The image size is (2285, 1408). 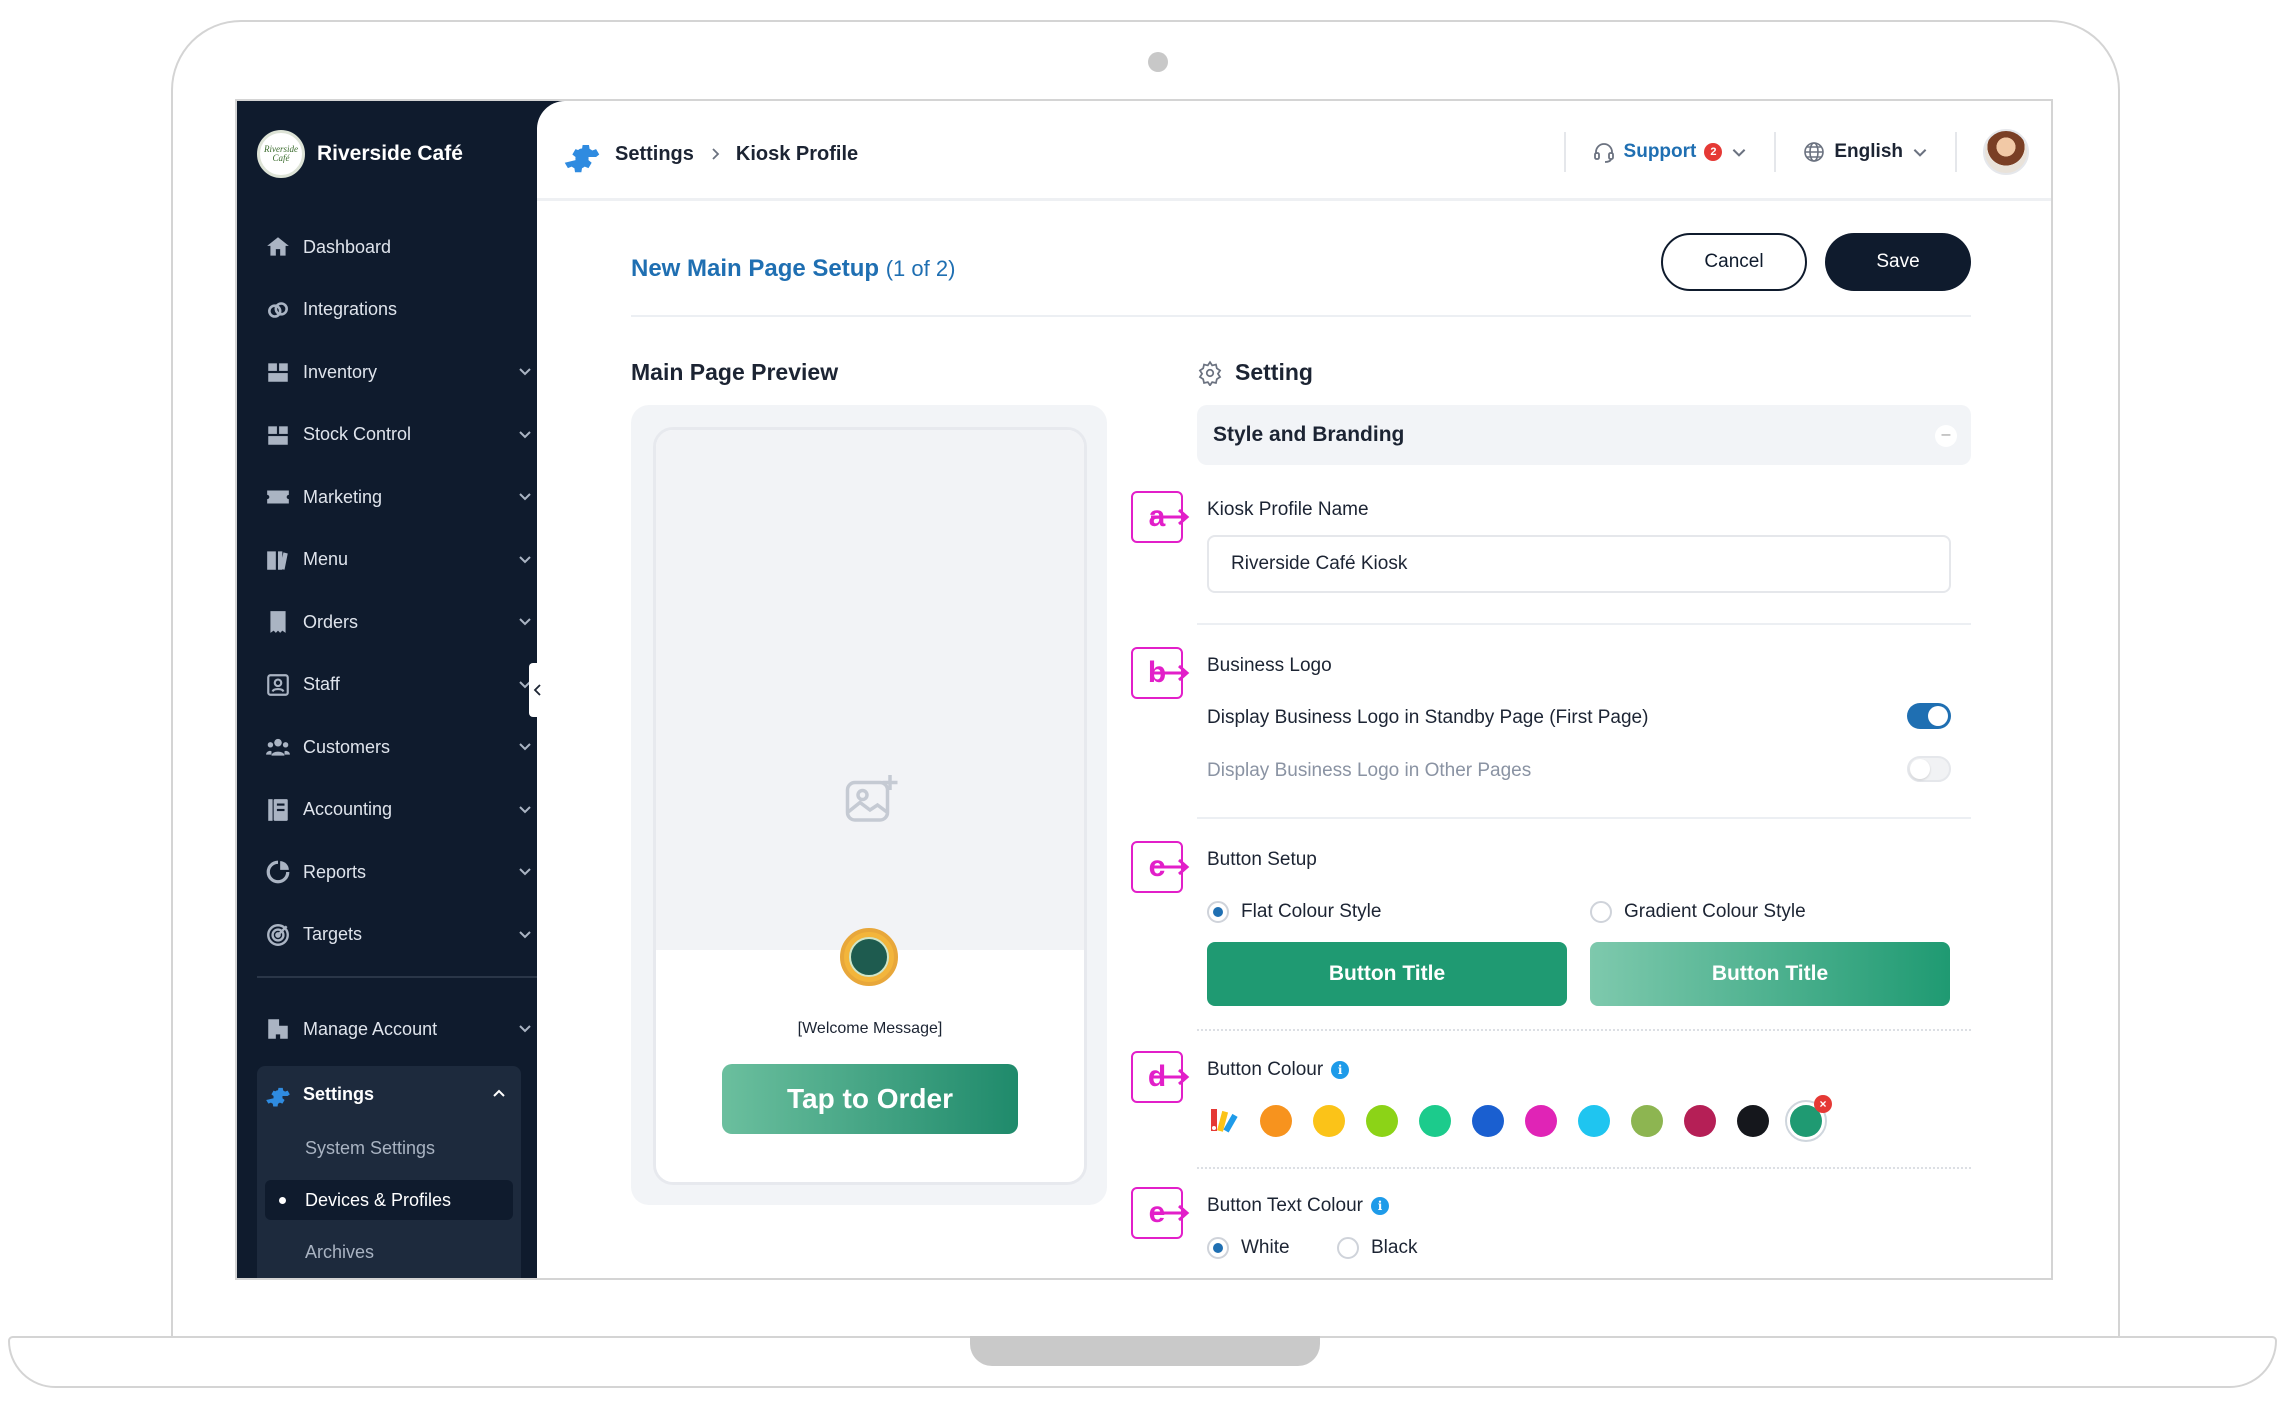 What do you see at coordinates (402, 685) in the screenshot?
I see `sidebar-item-staff: Staff` at bounding box center [402, 685].